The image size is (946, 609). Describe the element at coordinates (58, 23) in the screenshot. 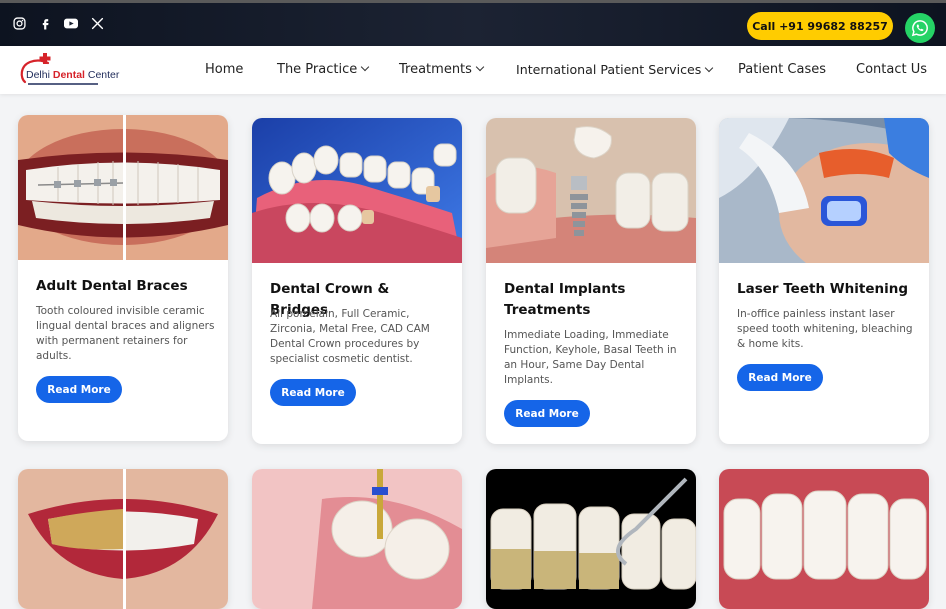

I see `social-links` at that location.